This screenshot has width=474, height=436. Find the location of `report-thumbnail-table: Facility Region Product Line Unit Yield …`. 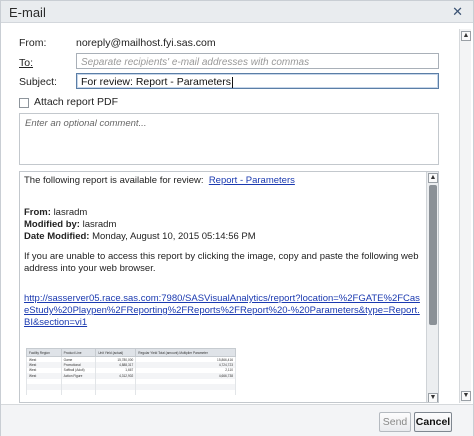

report-thumbnail-table: Facility Region Product Line Unit Yield … is located at coordinates (131, 371).